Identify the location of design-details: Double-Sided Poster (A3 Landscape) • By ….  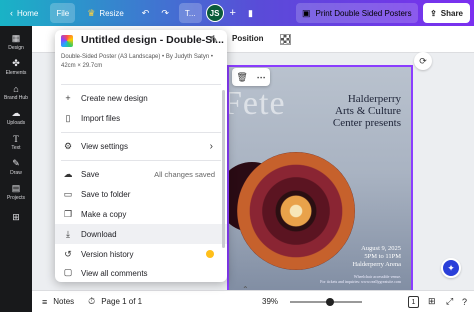
(137, 61).